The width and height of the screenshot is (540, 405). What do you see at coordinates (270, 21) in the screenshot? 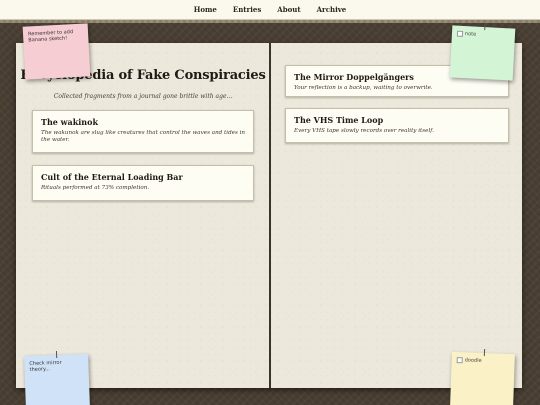
I see `nav-divider` at bounding box center [270, 21].